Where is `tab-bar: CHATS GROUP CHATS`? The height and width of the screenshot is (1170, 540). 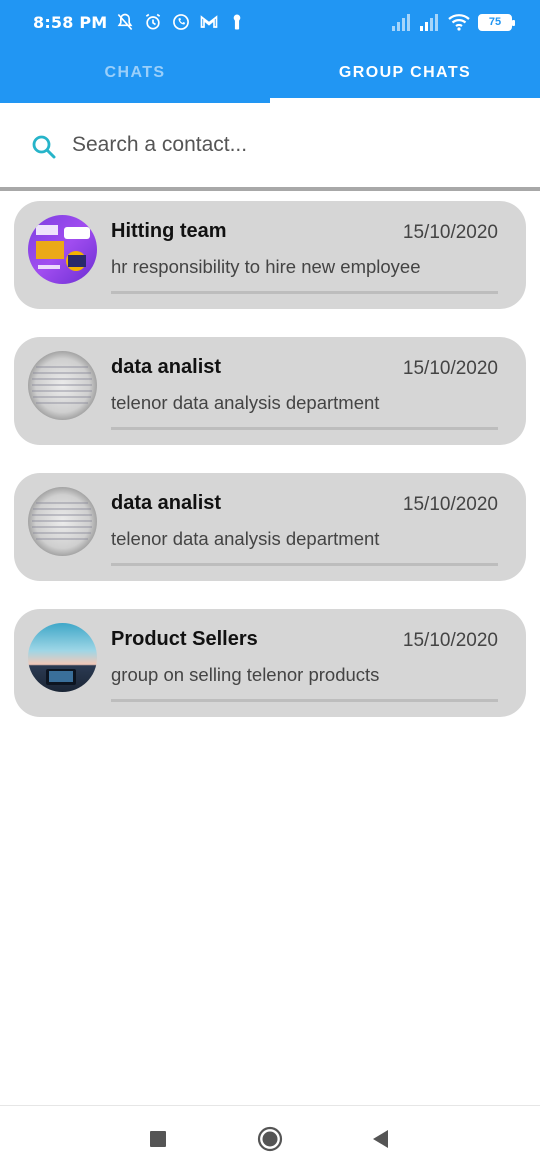 tab-bar: CHATS GROUP CHATS is located at coordinates (270, 74).